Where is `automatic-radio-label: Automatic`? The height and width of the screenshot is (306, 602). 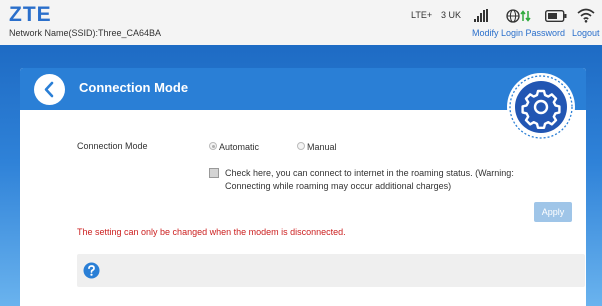 automatic-radio-label: Automatic is located at coordinates (239, 147).